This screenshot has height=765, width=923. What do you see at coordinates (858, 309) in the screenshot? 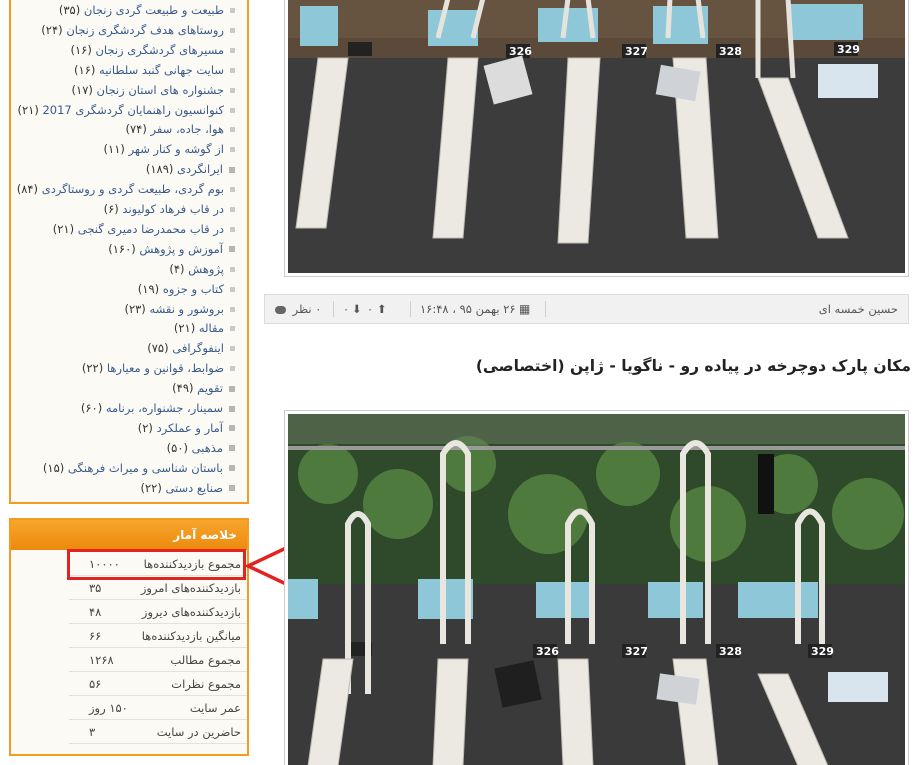
I see `post-author: حسین خمسه ای` at bounding box center [858, 309].